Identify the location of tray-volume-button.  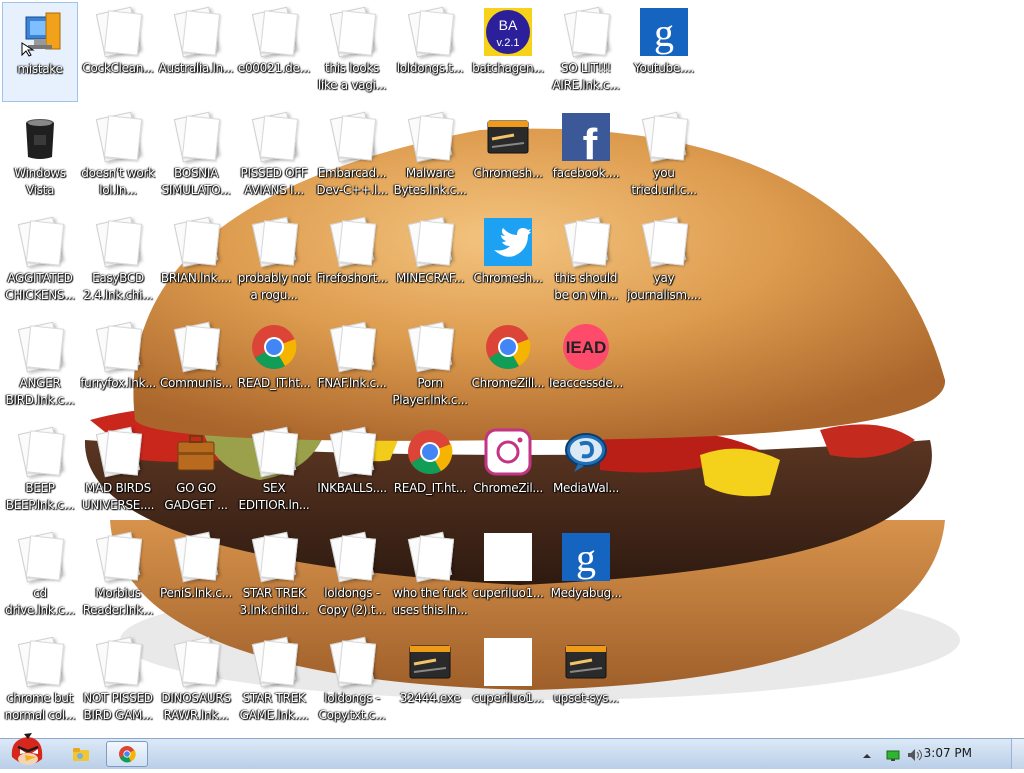
(915, 756).